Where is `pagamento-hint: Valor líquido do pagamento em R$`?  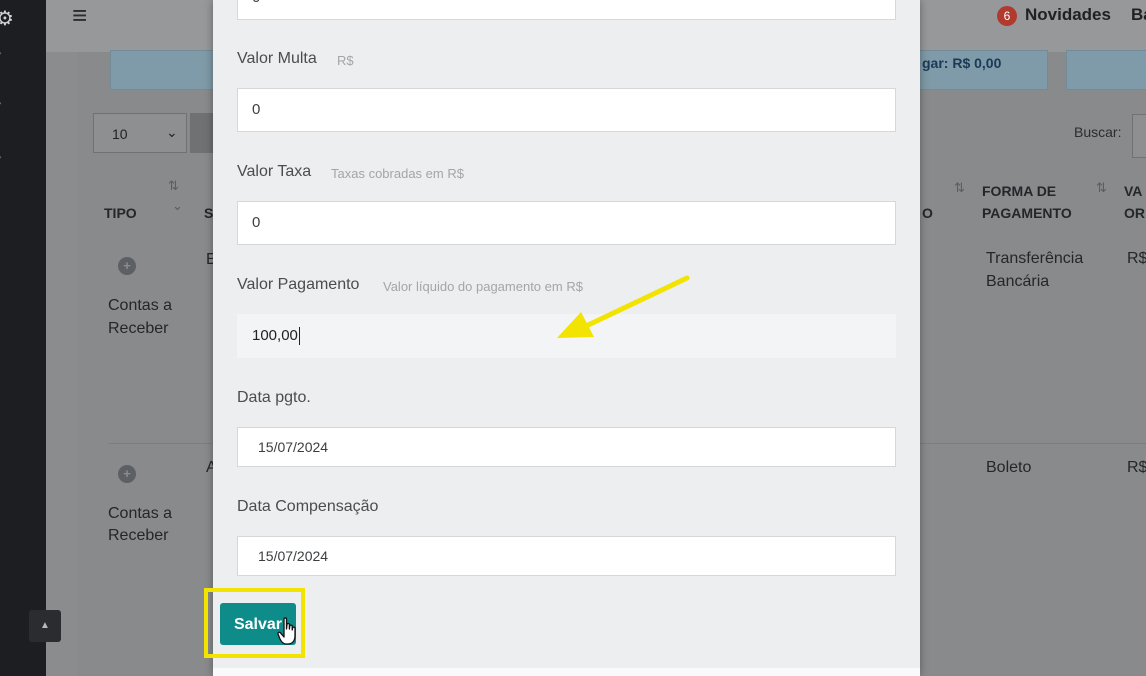
pagamento-hint: Valor líquido do pagamento em R$ is located at coordinates (483, 286).